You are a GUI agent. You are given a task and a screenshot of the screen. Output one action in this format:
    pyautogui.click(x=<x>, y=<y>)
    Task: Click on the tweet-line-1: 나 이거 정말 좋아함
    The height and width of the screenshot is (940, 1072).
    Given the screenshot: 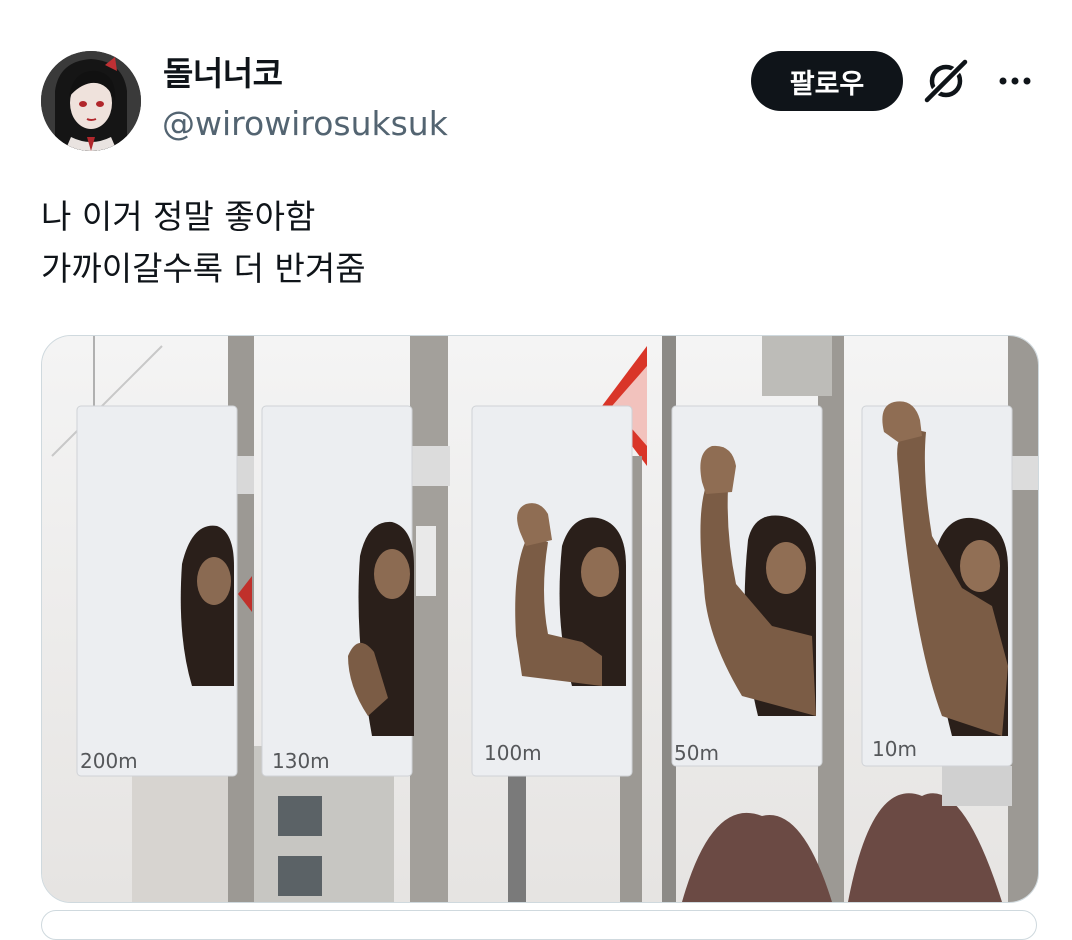 What is the action you would take?
    pyautogui.click(x=178, y=216)
    